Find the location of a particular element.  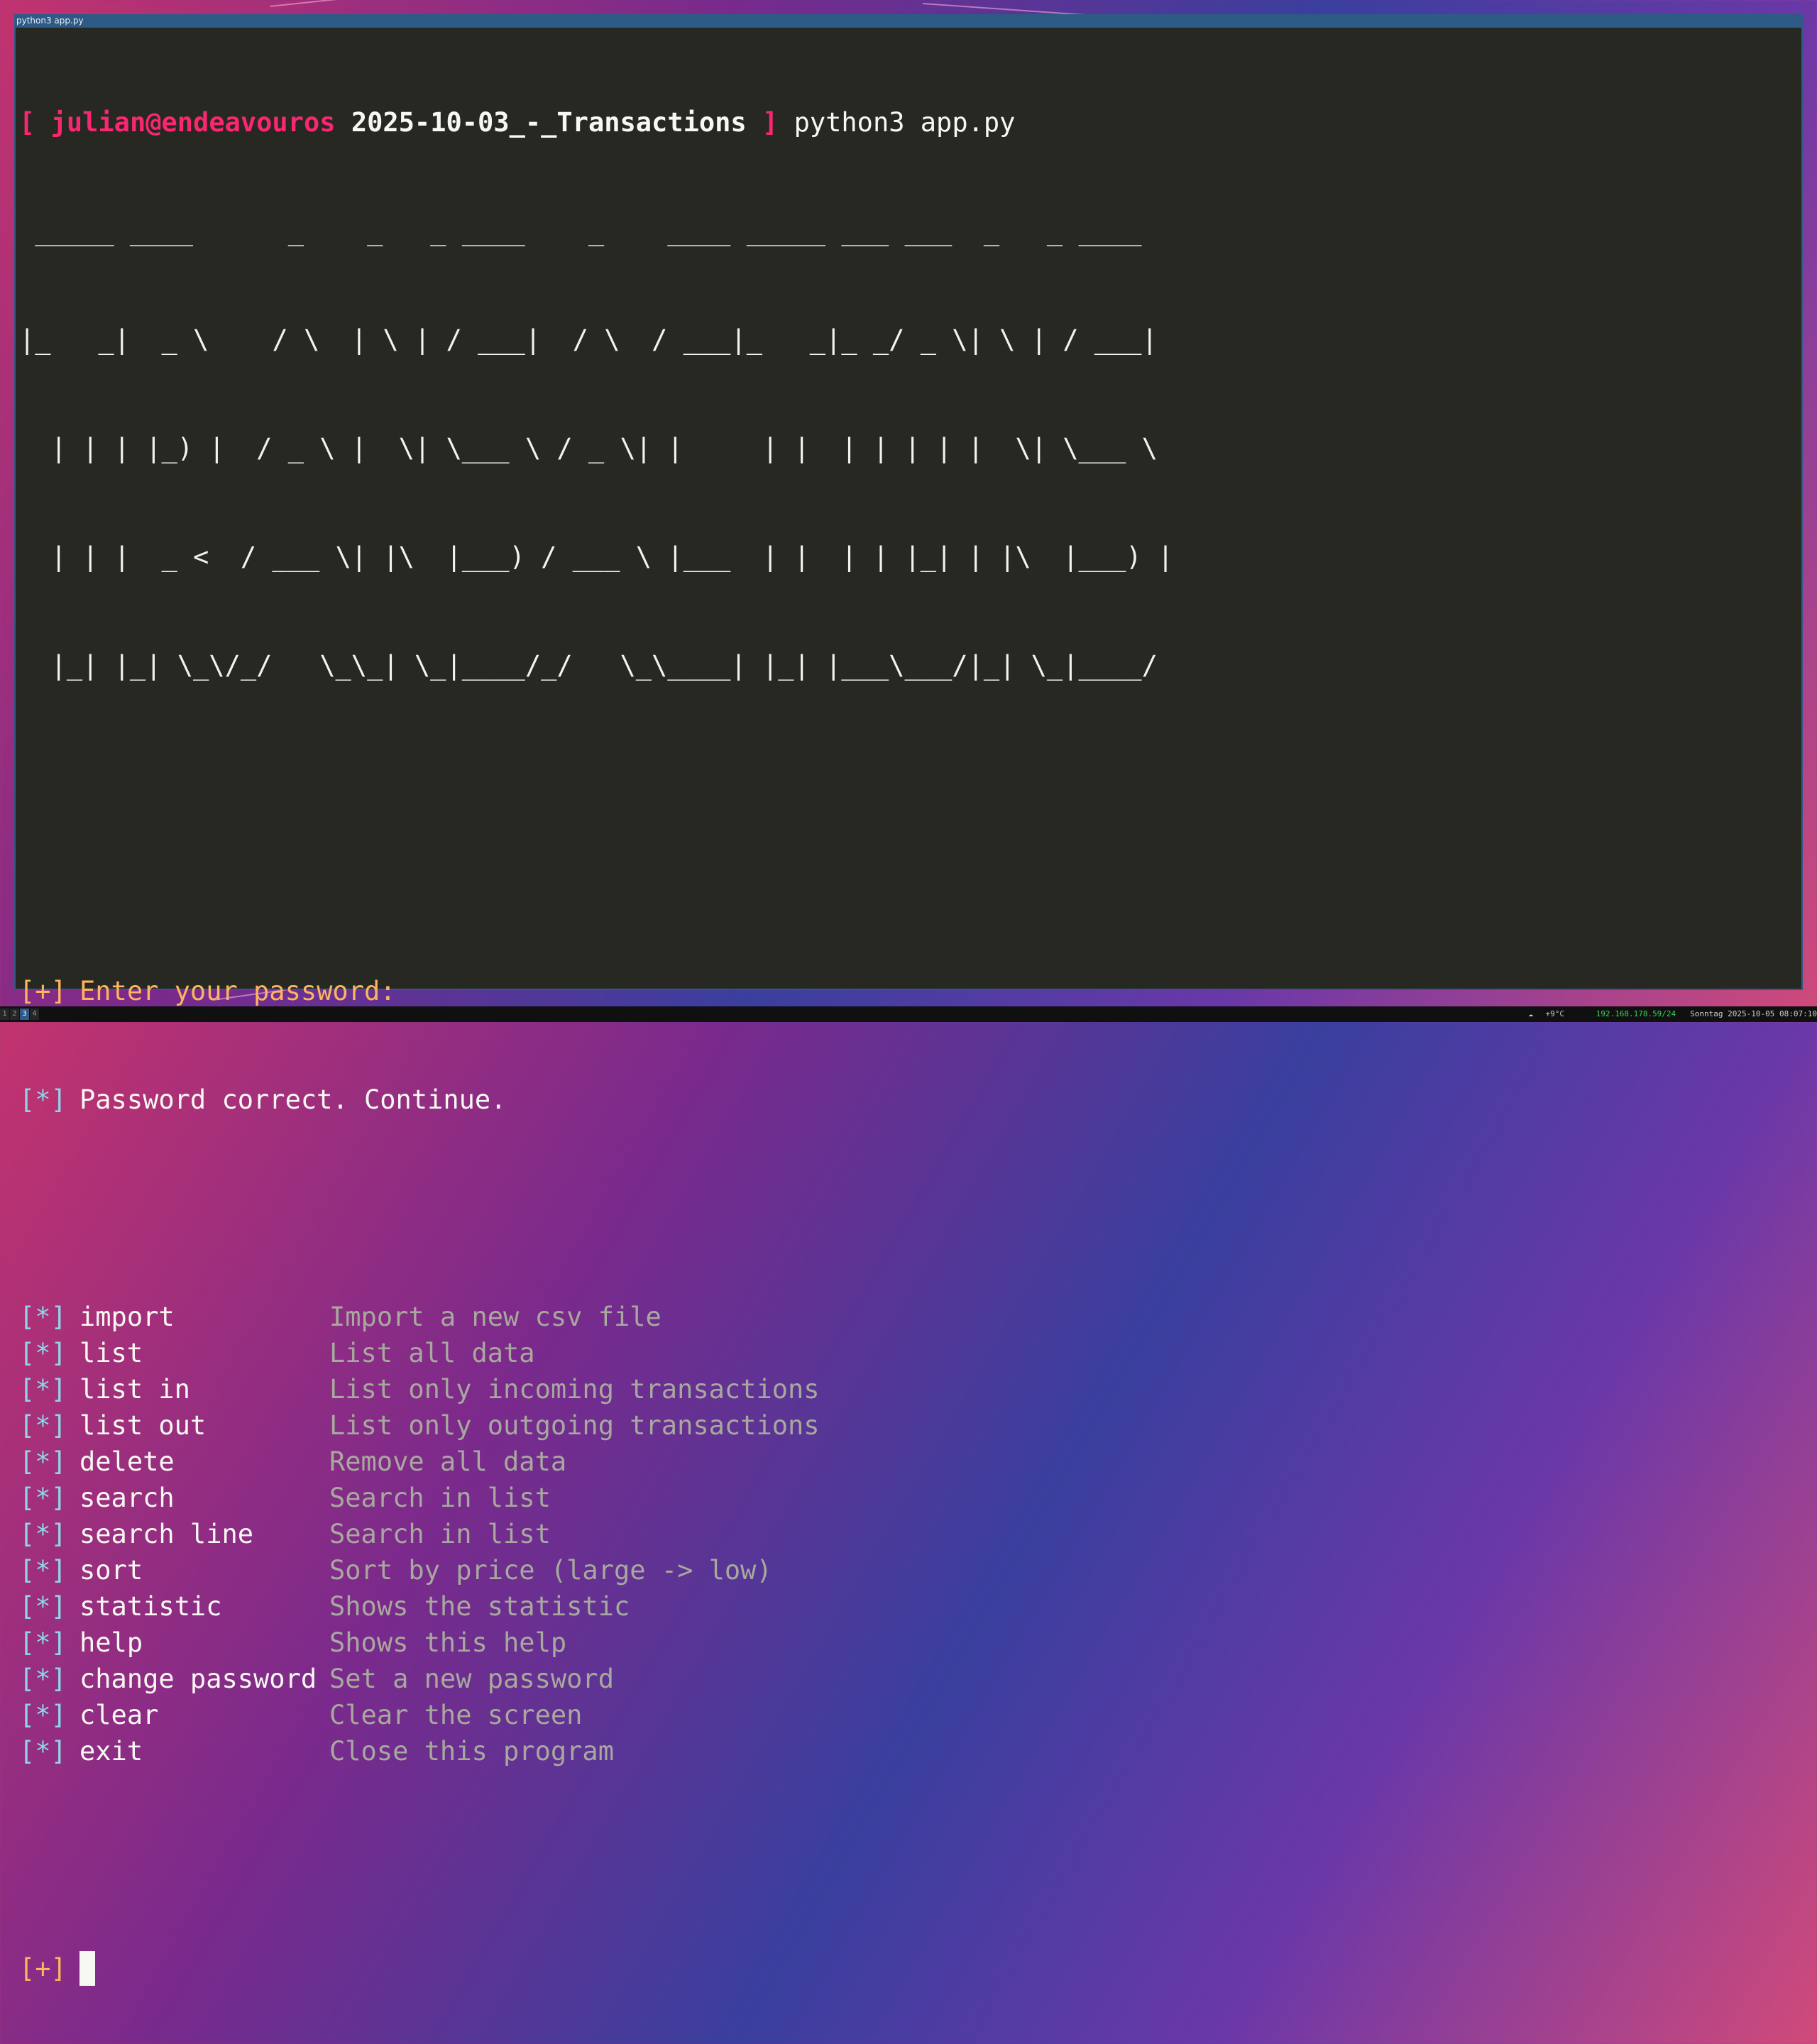

input-line: [+] is located at coordinates (596, 1969).